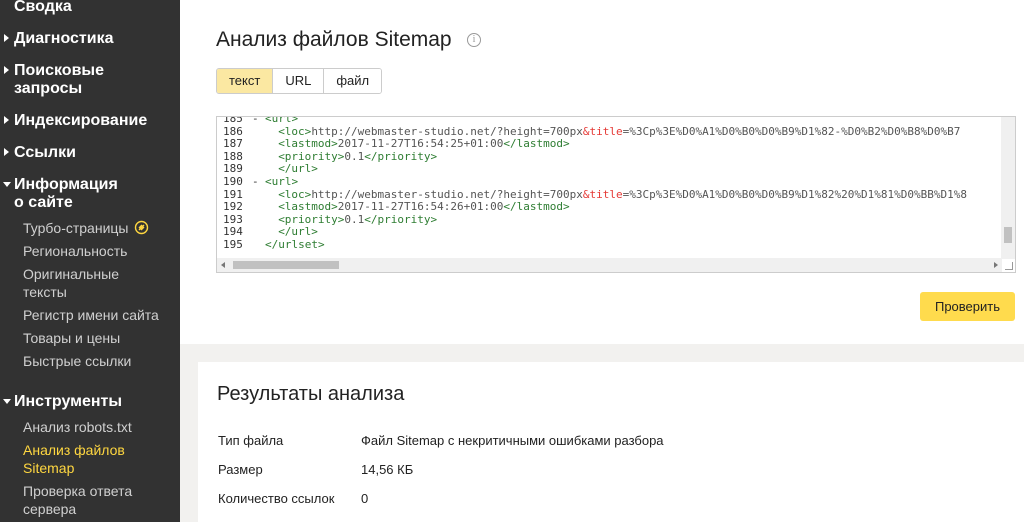  I want to click on sidebar-subitem-quick-links: Быстрые ссылки, so click(98, 361).